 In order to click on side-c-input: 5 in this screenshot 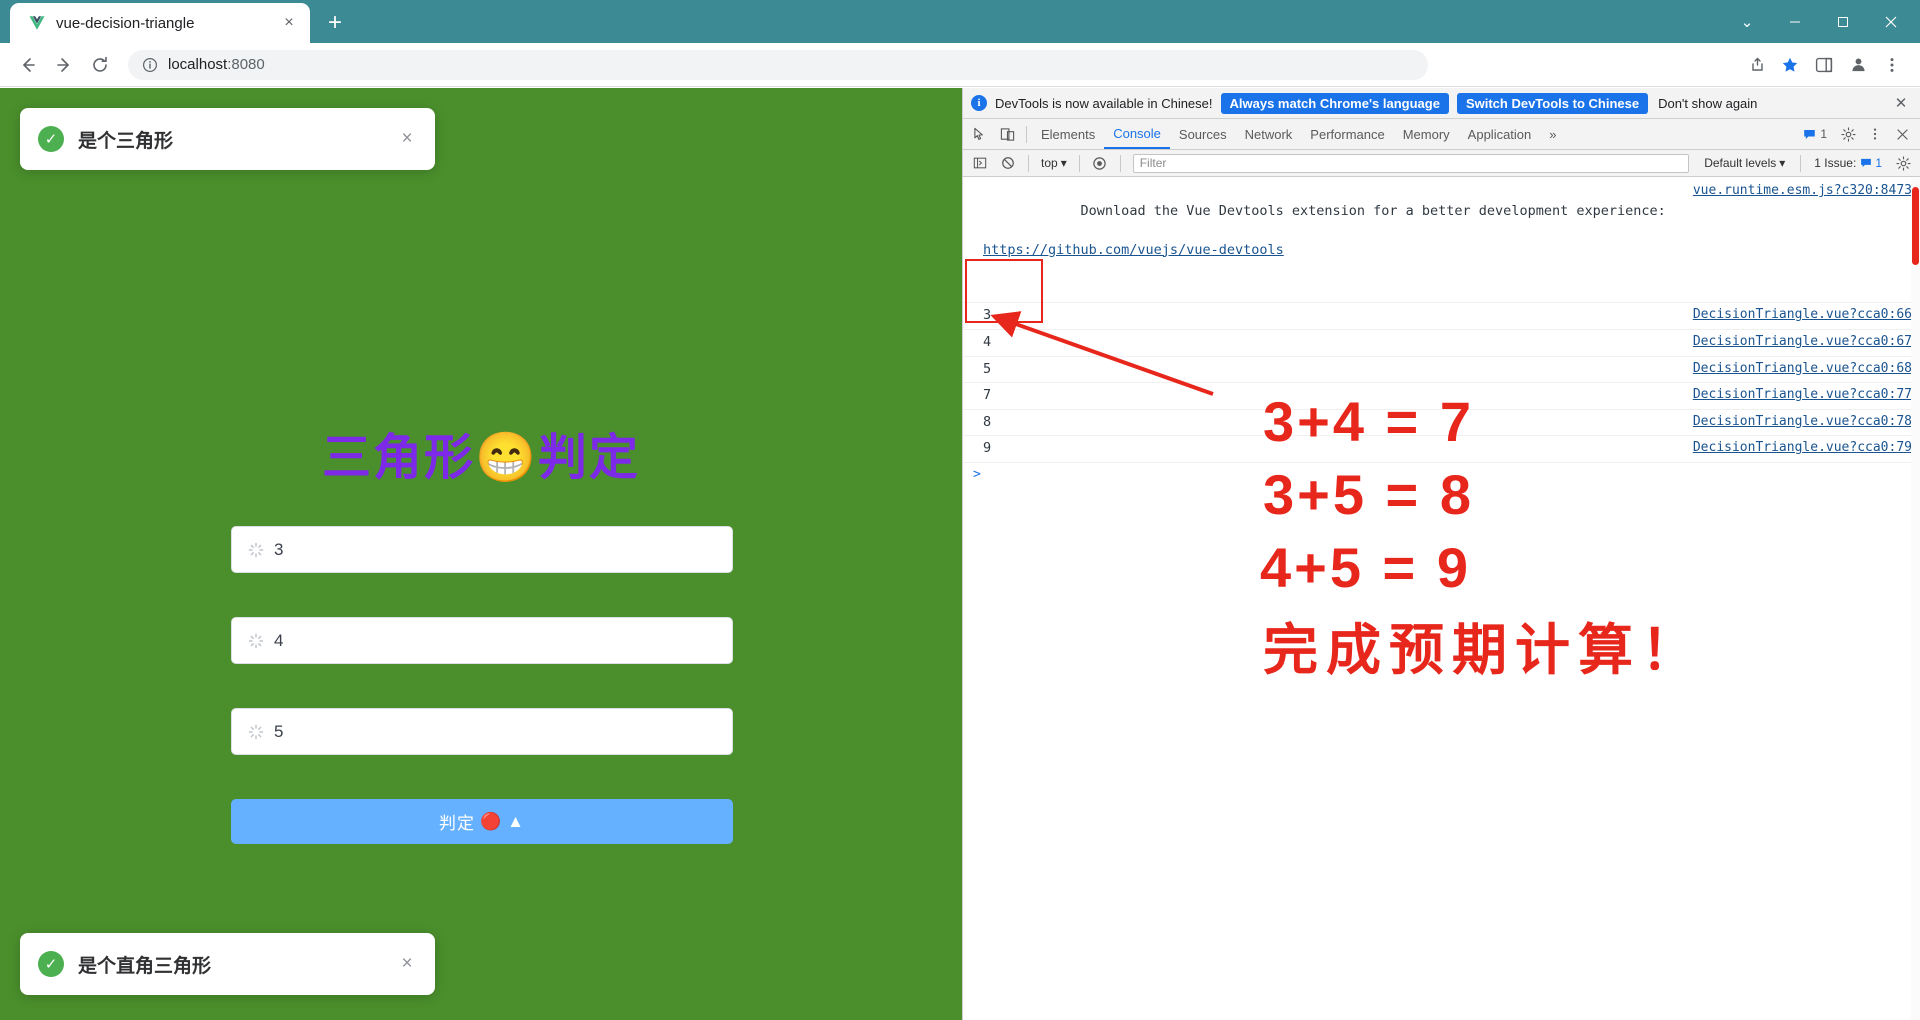, I will do `click(482, 731)`.